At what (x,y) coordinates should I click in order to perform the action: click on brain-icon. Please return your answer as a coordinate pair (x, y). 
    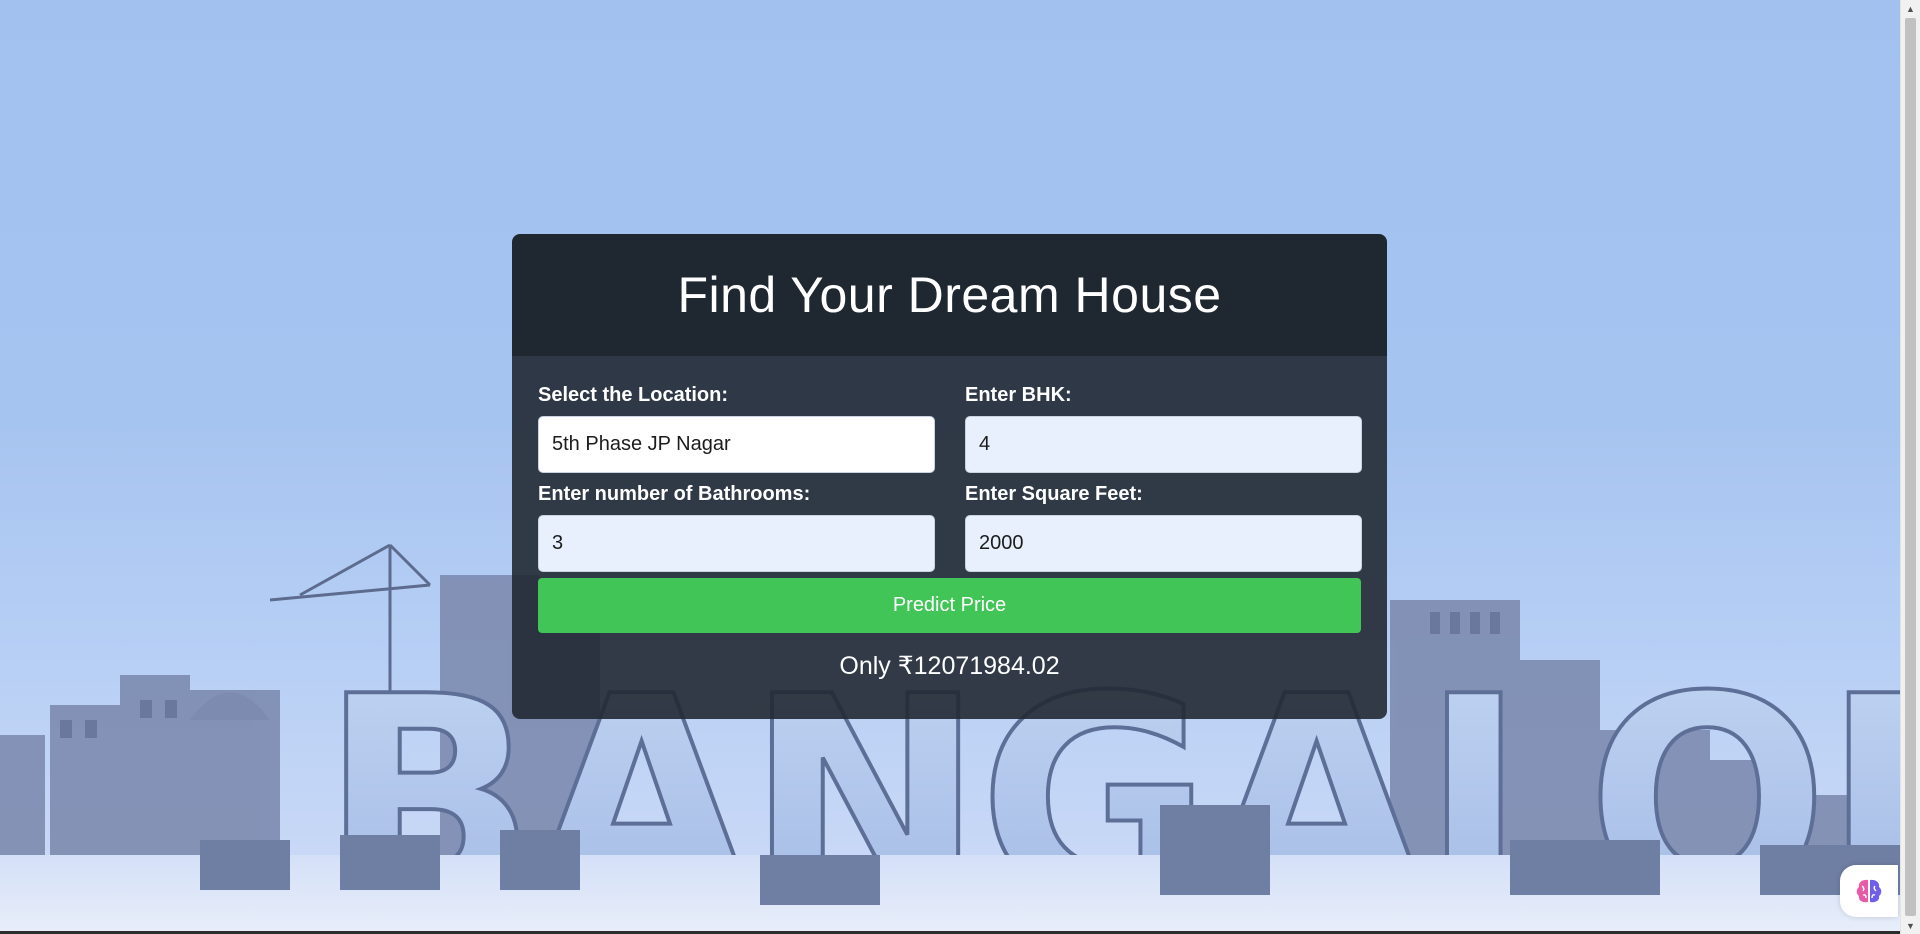
    Looking at the image, I should click on (1869, 891).